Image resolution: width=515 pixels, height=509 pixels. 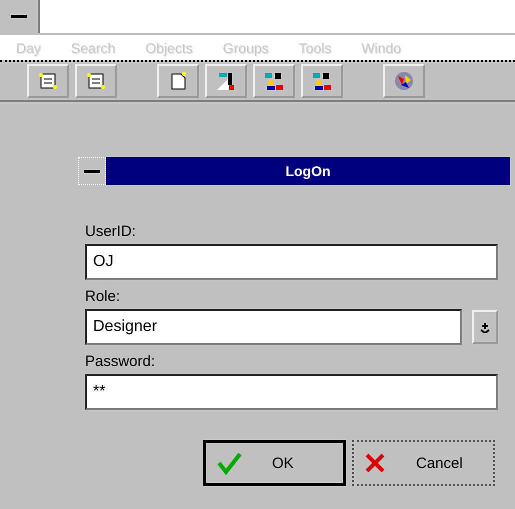 What do you see at coordinates (273, 327) in the screenshot?
I see `combo-field: Designer` at bounding box center [273, 327].